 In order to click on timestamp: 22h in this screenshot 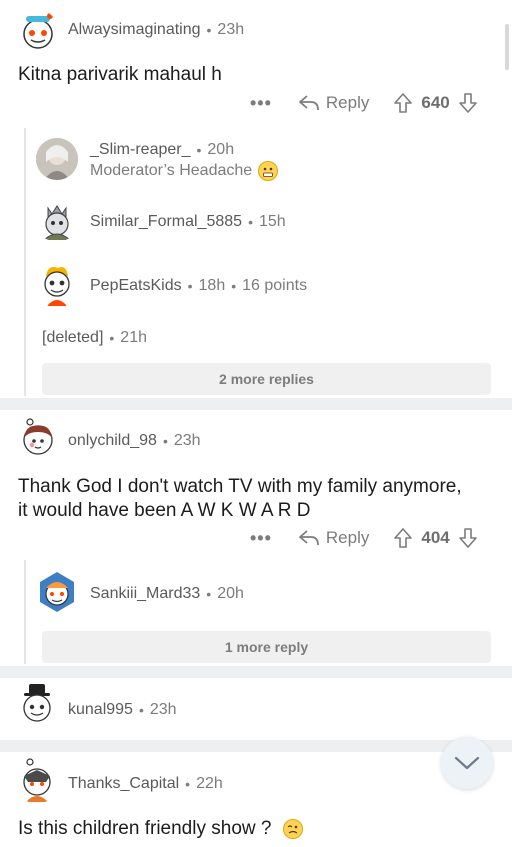, I will do `click(209, 783)`.